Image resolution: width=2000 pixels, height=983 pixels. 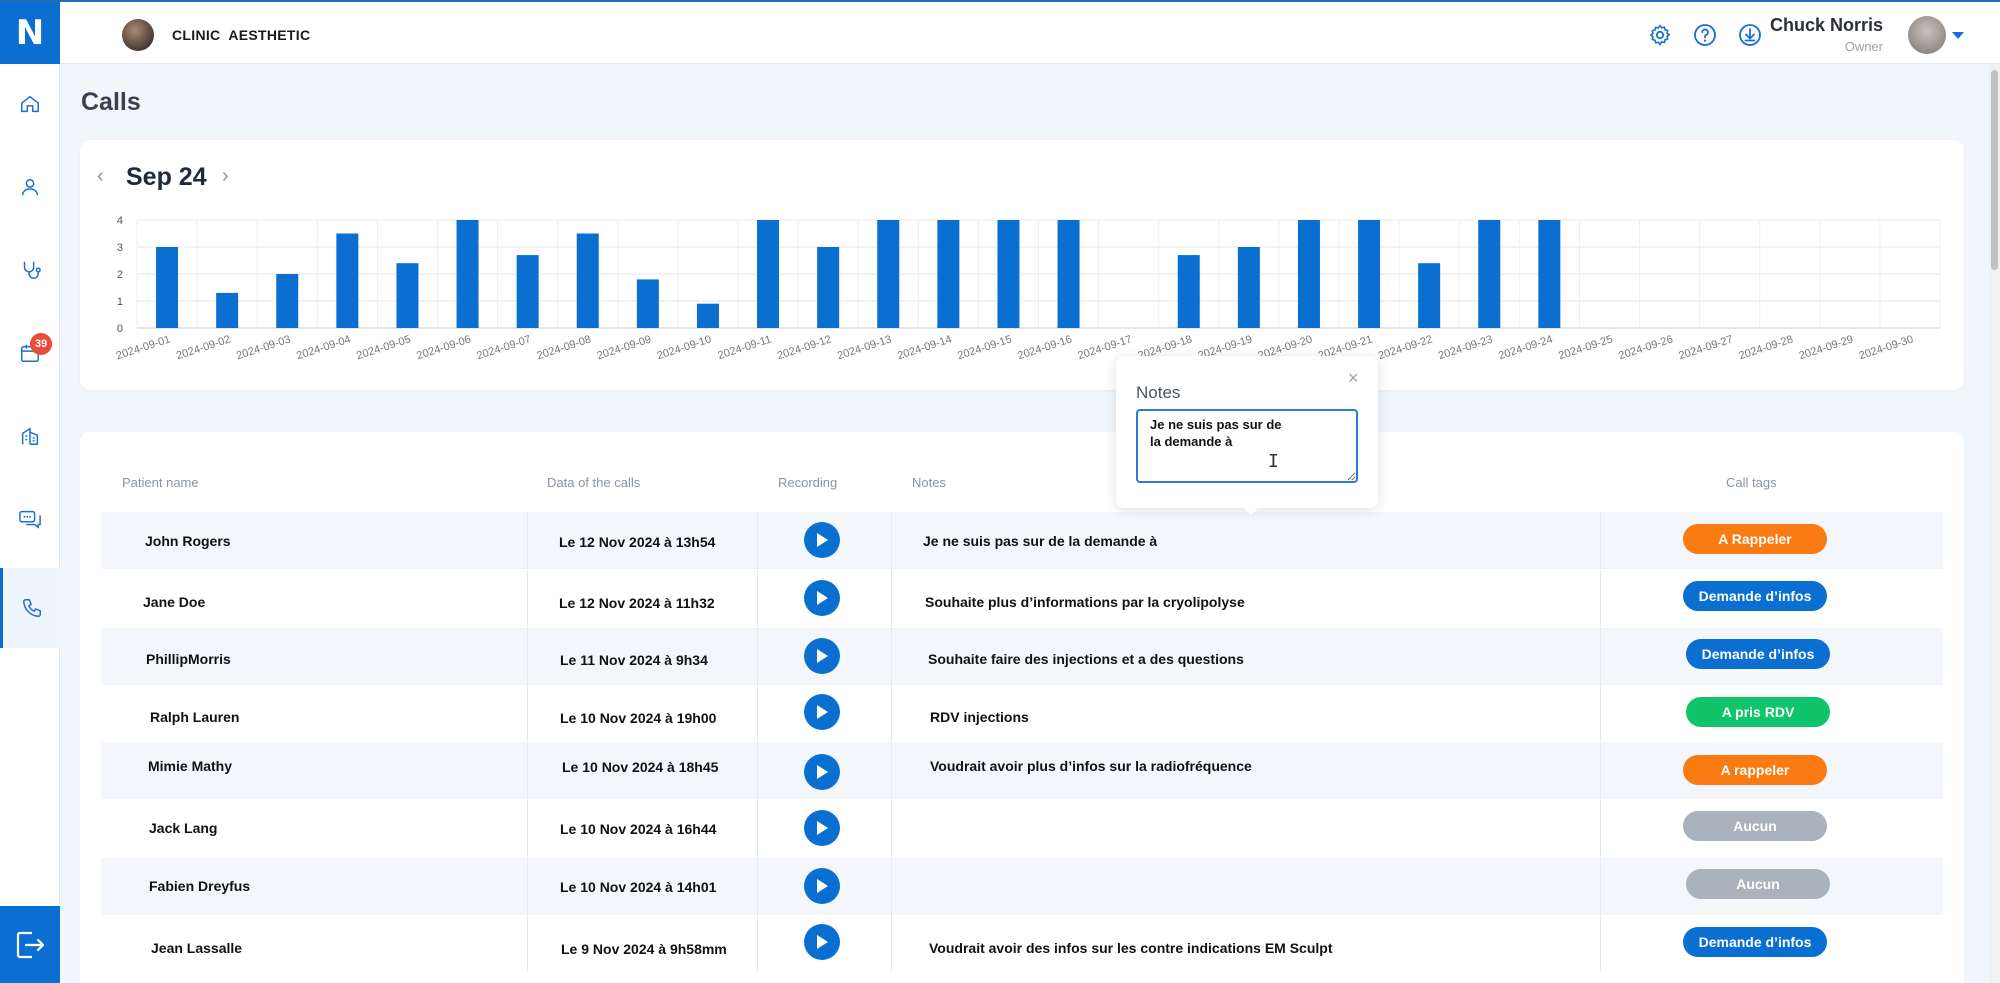 I want to click on app-logo: N, so click(x=30, y=33).